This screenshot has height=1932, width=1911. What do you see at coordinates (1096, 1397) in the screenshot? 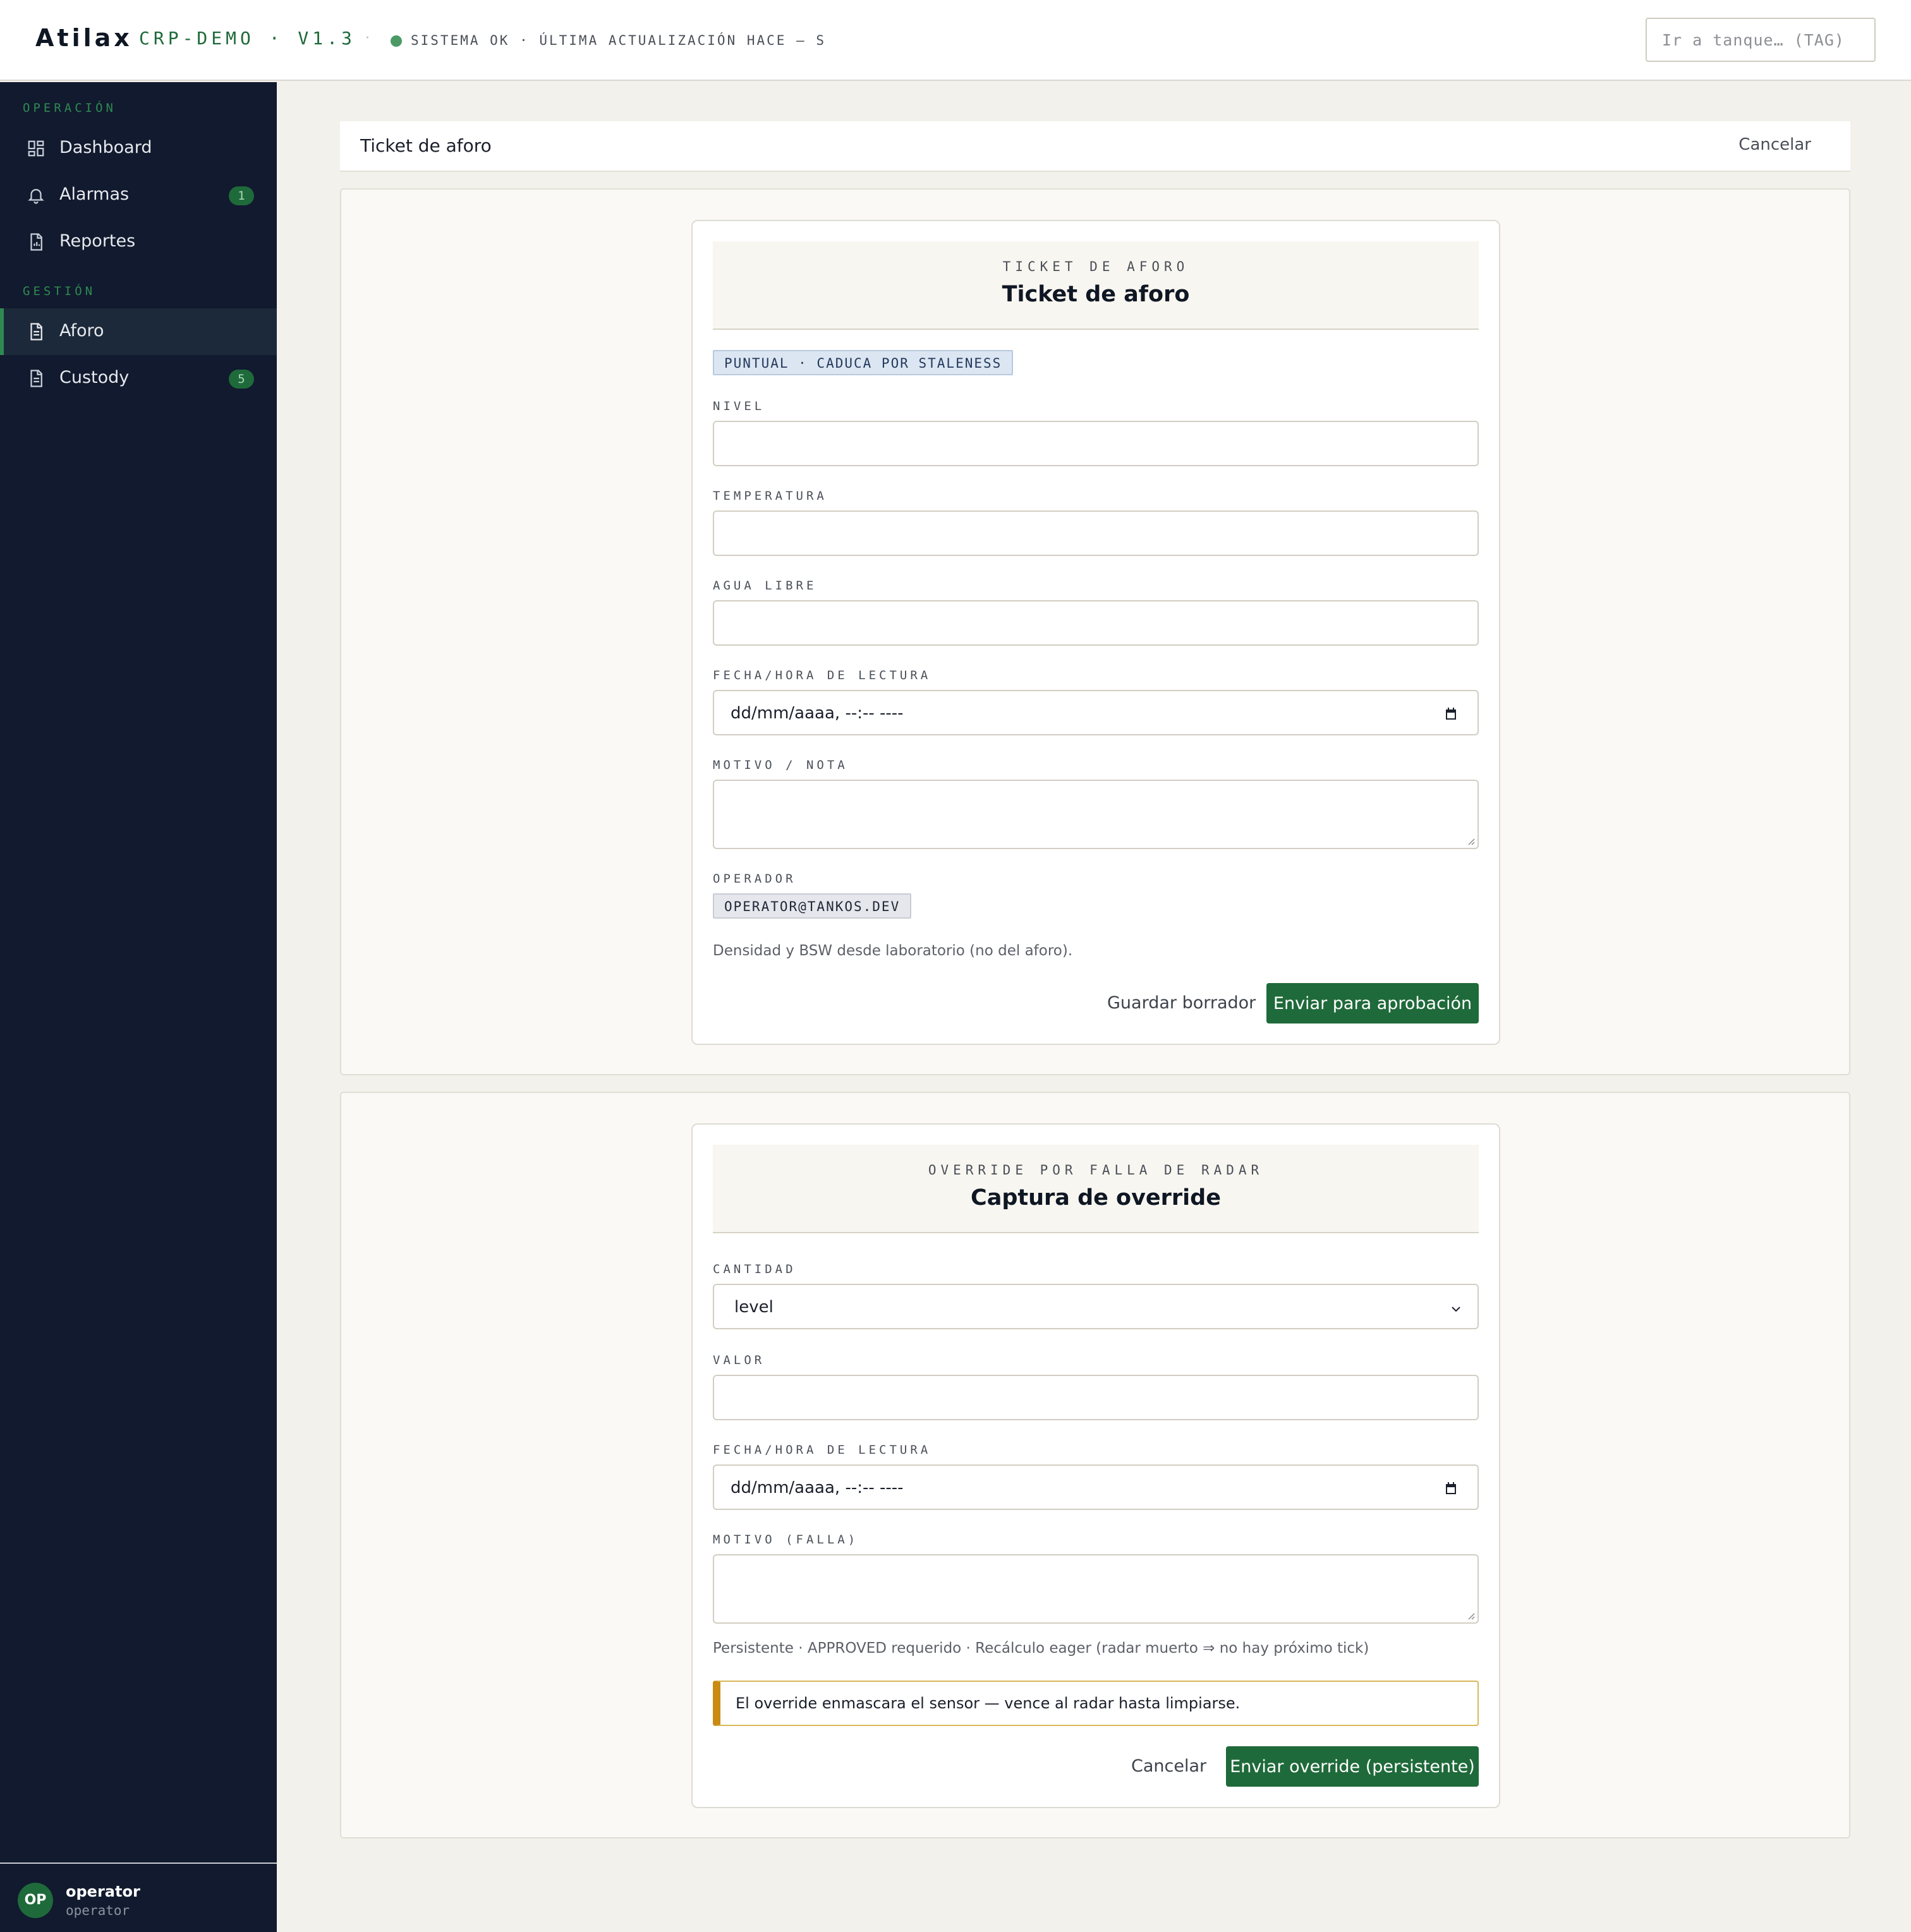
I see `valor-input` at bounding box center [1096, 1397].